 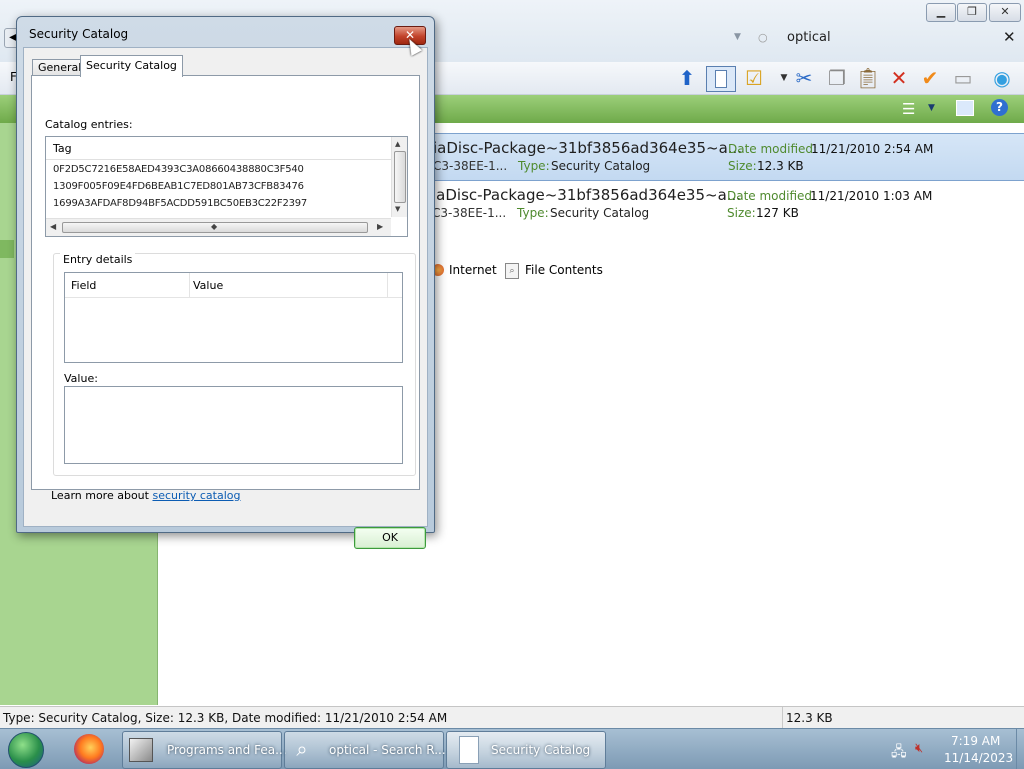 What do you see at coordinates (81, 378) in the screenshot?
I see `value-label: Value:` at bounding box center [81, 378].